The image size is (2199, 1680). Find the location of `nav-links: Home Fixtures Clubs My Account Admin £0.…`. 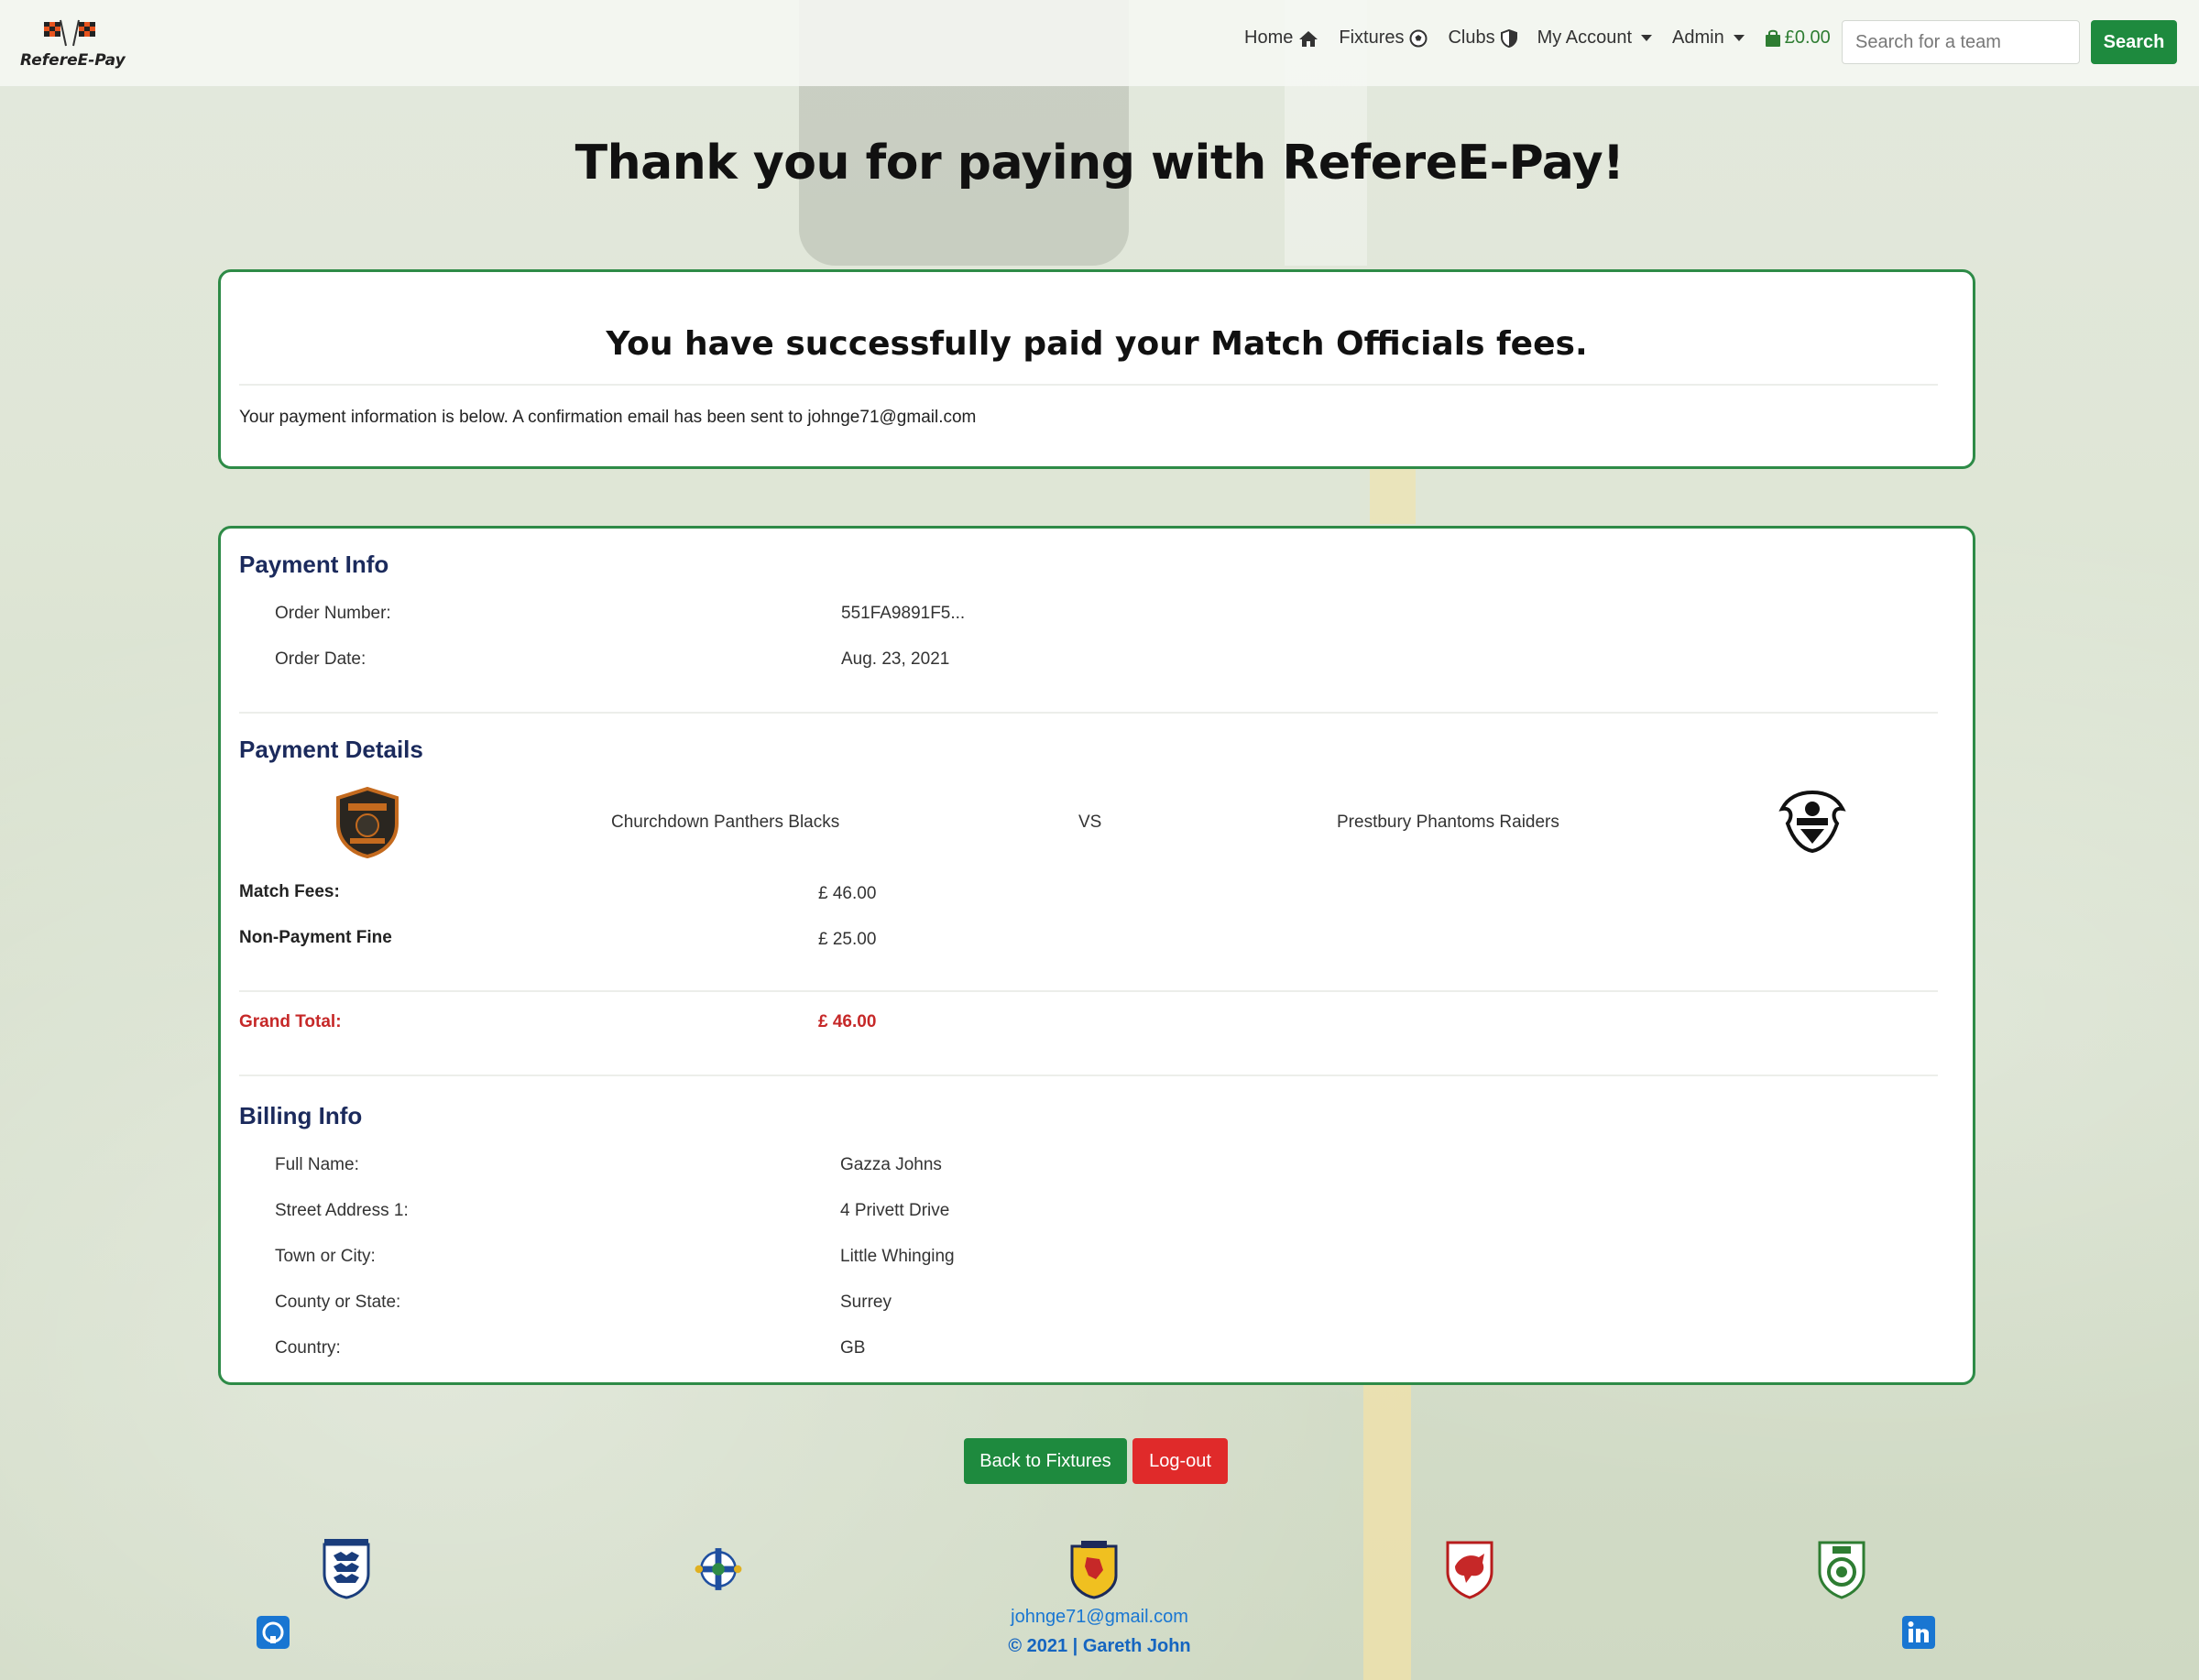

nav-links: Home Fixtures Clubs My Account Admin £0.… is located at coordinates (1543, 38).